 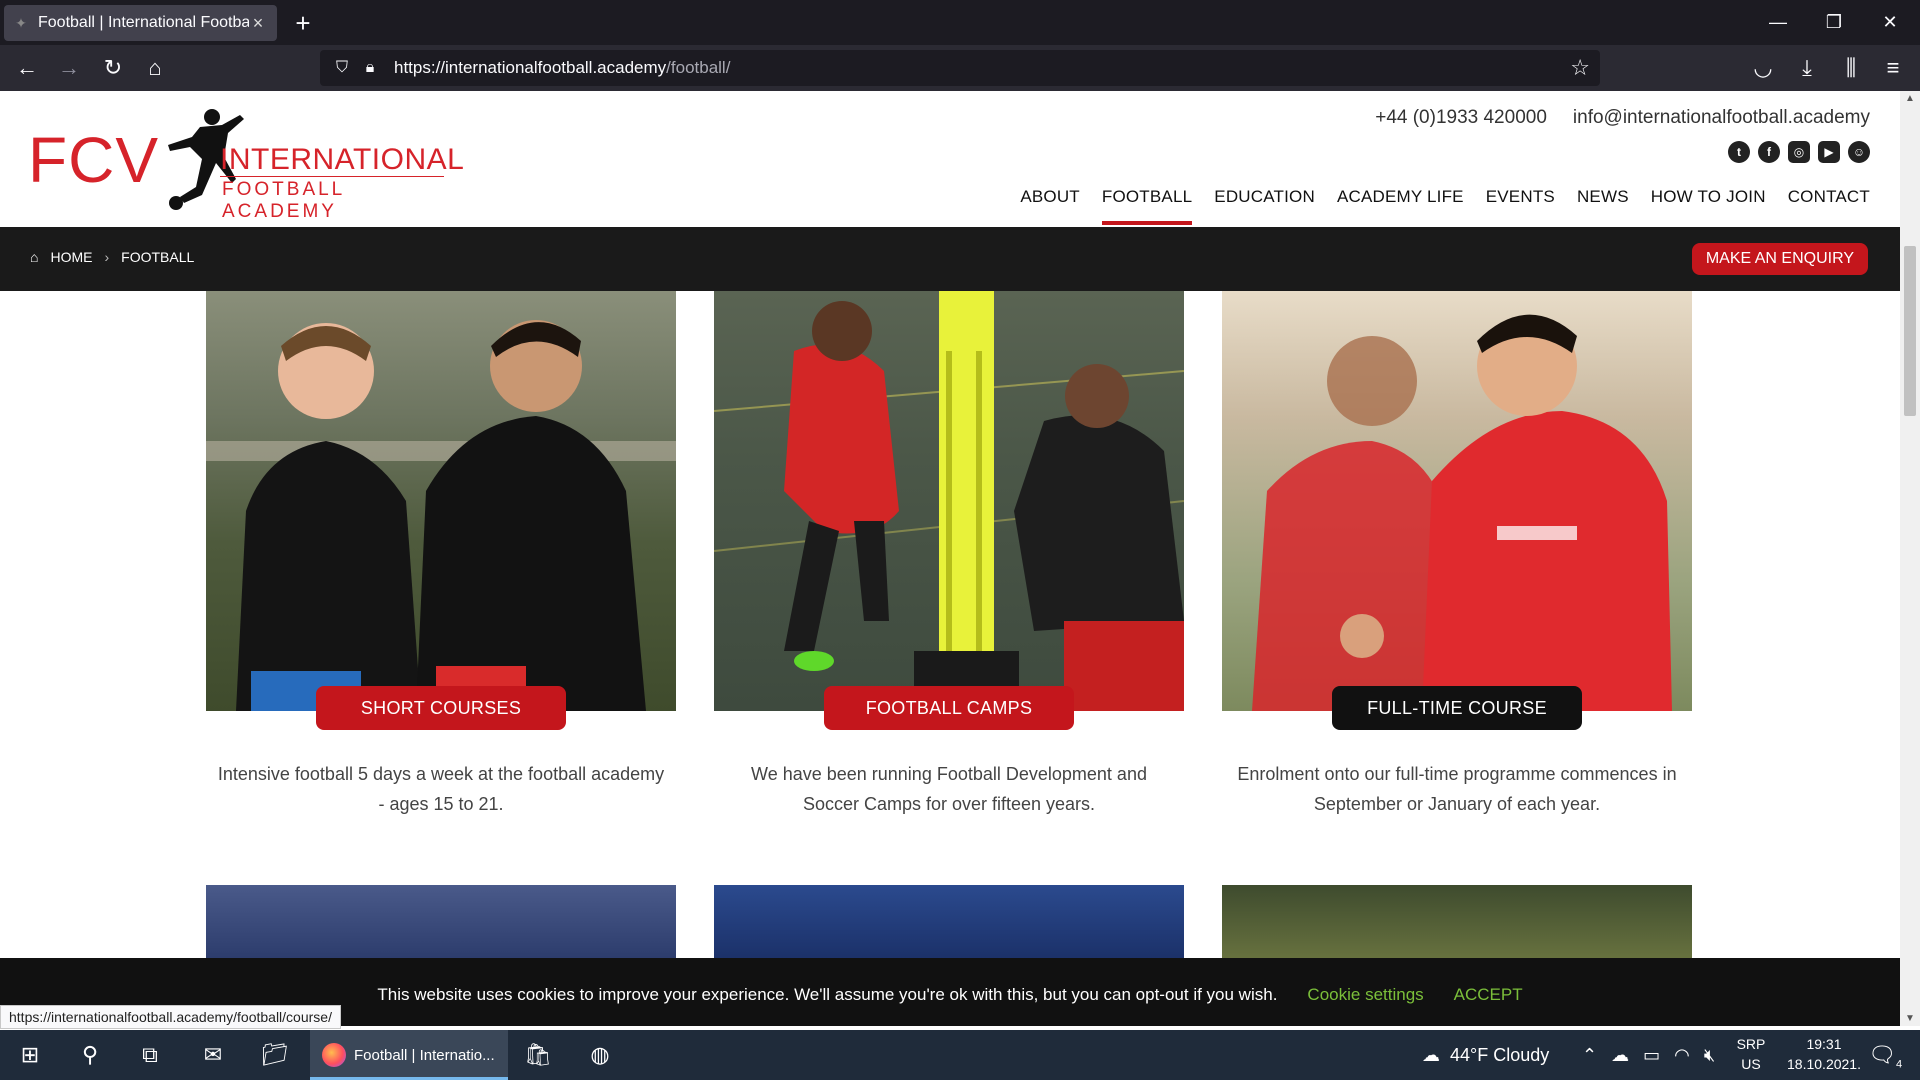 I want to click on lock-icon: 🔒︎, so click(x=370, y=68).